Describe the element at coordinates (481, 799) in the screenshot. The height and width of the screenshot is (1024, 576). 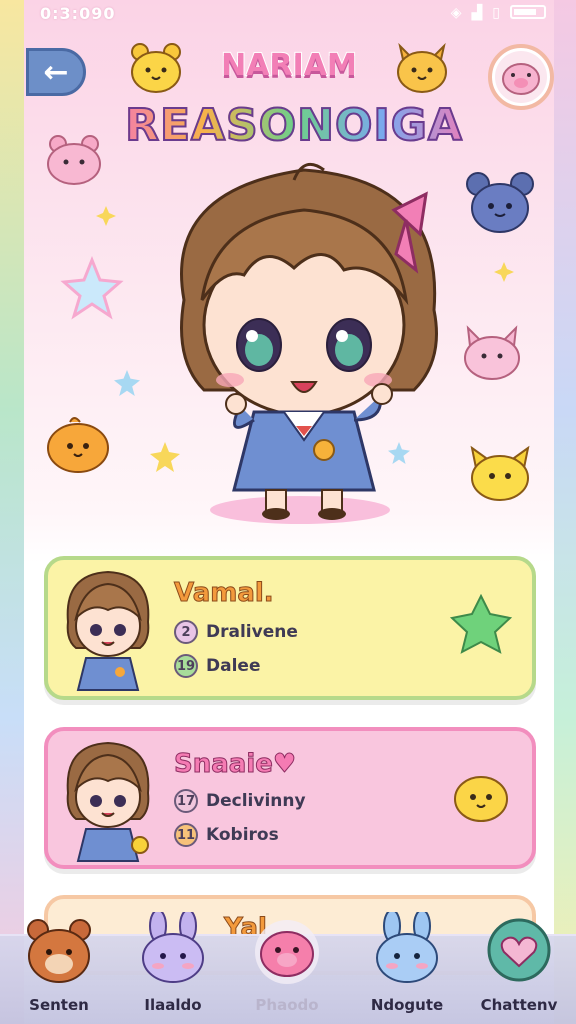
I see `yellow-chick-icon` at that location.